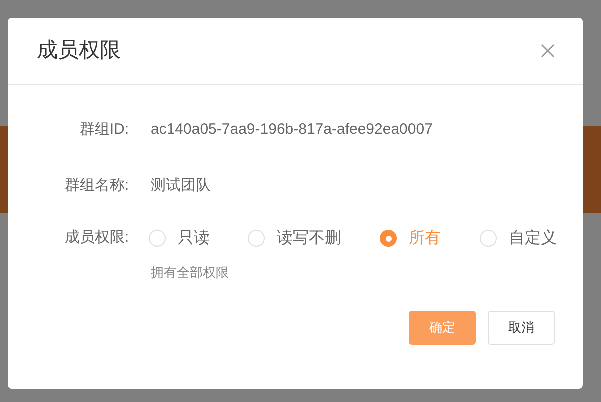 The width and height of the screenshot is (601, 402). What do you see at coordinates (190, 273) in the screenshot?
I see `permission-hint: 拥有全部权限` at bounding box center [190, 273].